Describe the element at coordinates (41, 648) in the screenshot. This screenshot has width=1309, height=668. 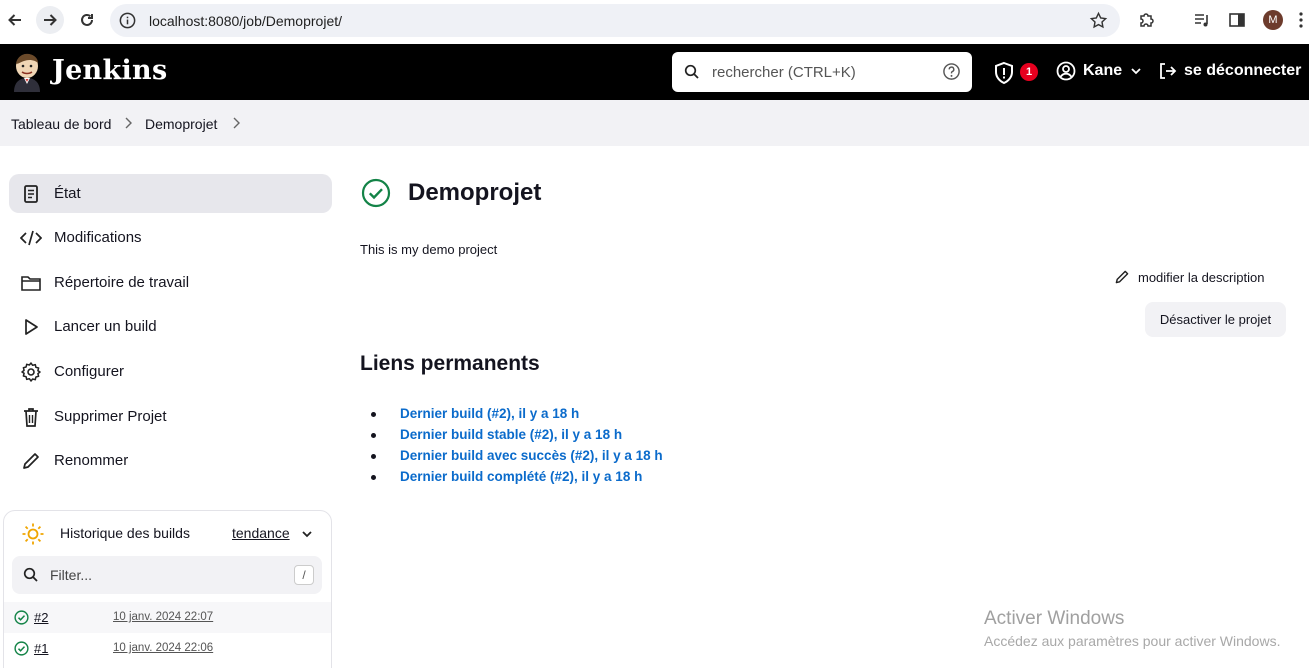
I see `build-number-link: #1` at that location.